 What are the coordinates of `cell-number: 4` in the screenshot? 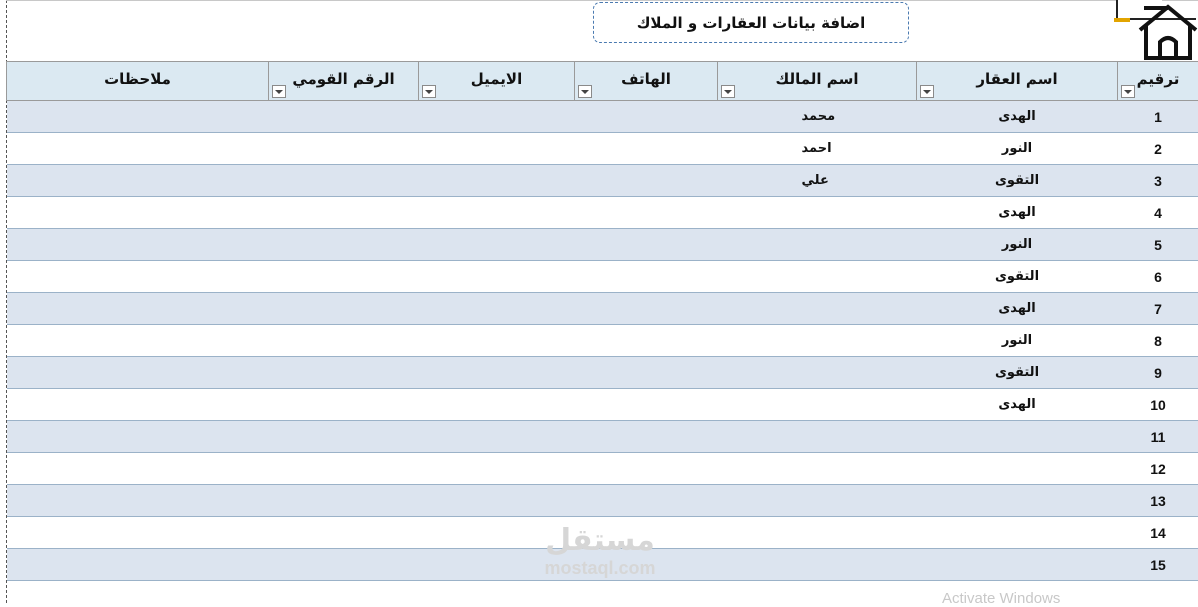 It's located at (1158, 213).